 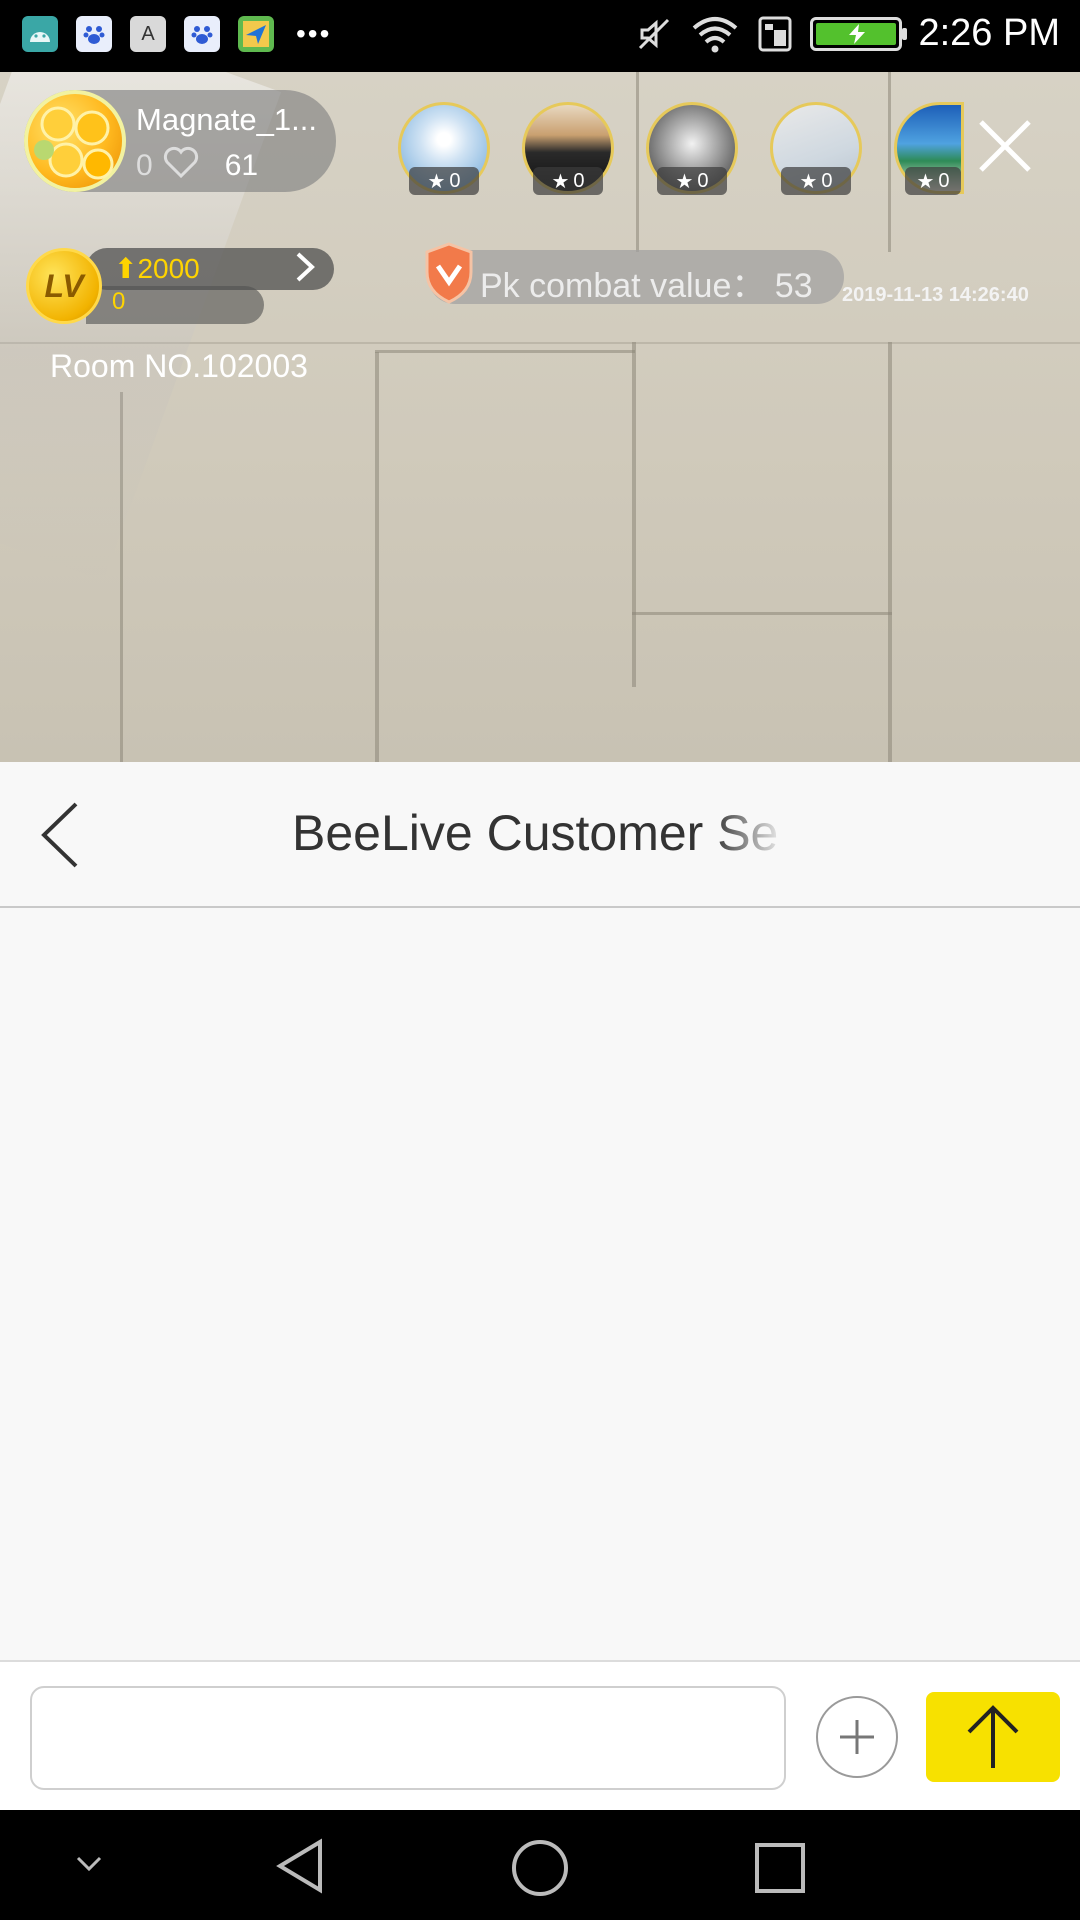 What do you see at coordinates (148, 34) in the screenshot?
I see `font-a-icon: A` at bounding box center [148, 34].